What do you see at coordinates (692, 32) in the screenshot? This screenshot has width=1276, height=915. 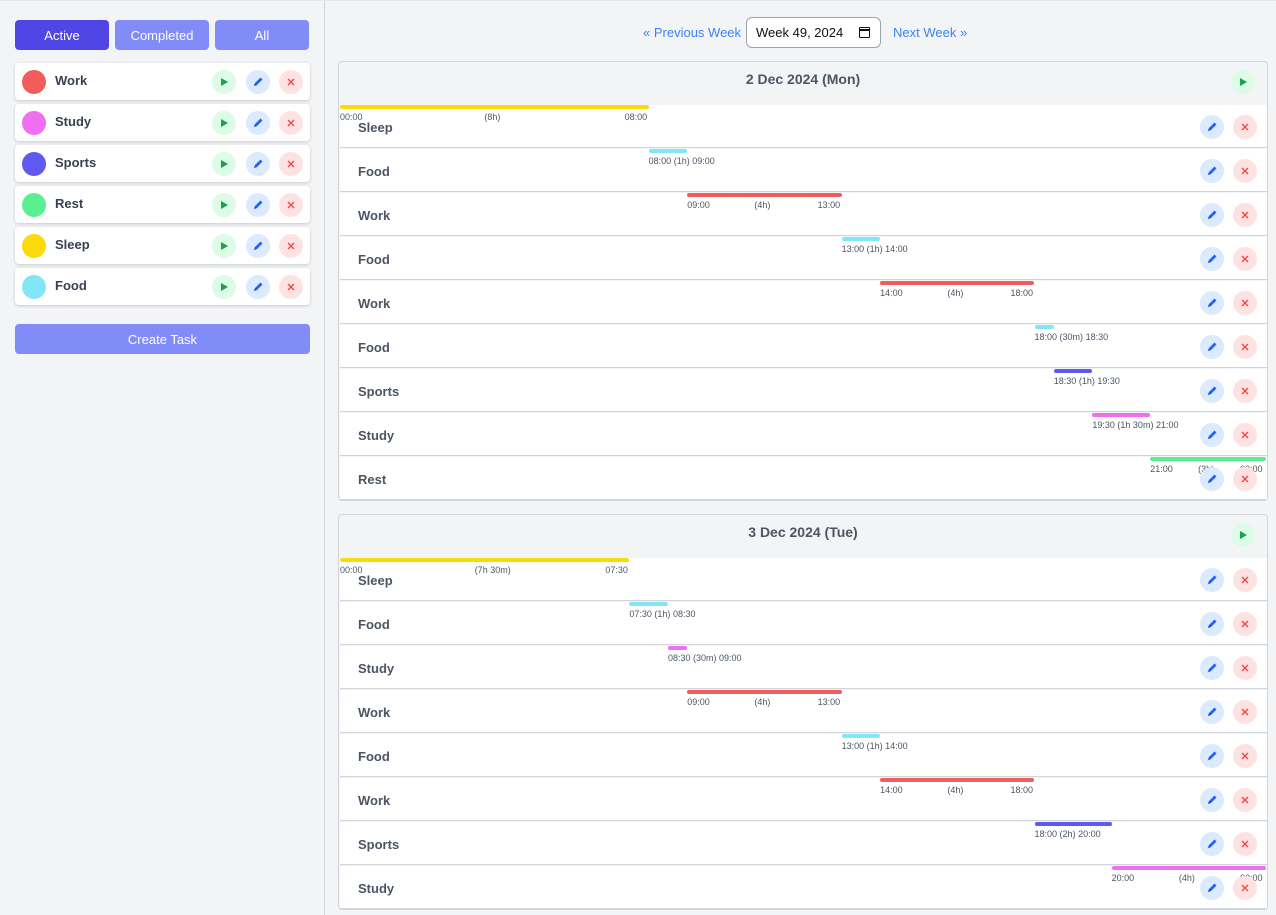 I see `previous-week-link: « Previous Week` at bounding box center [692, 32].